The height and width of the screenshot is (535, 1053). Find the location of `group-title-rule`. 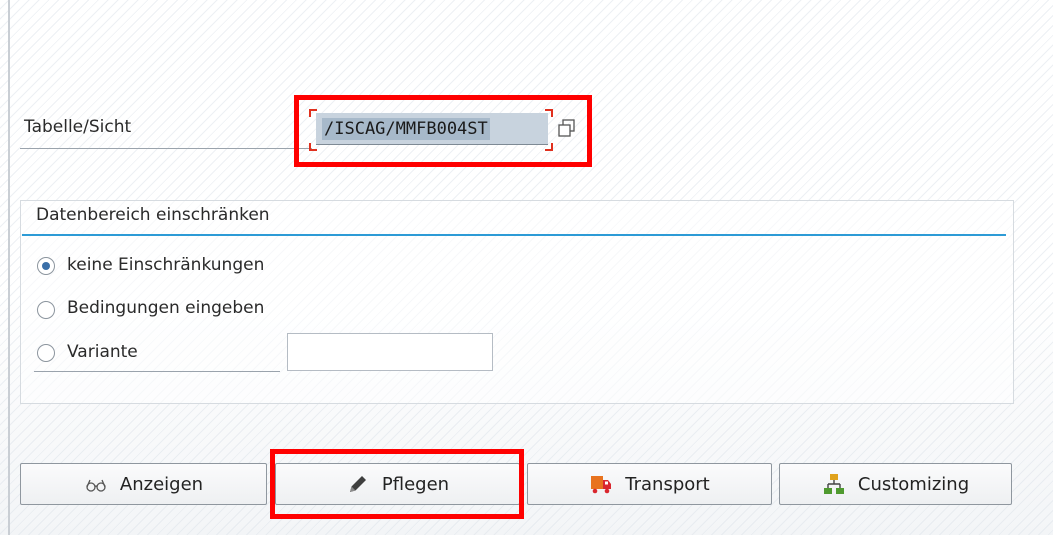

group-title-rule is located at coordinates (514, 235).